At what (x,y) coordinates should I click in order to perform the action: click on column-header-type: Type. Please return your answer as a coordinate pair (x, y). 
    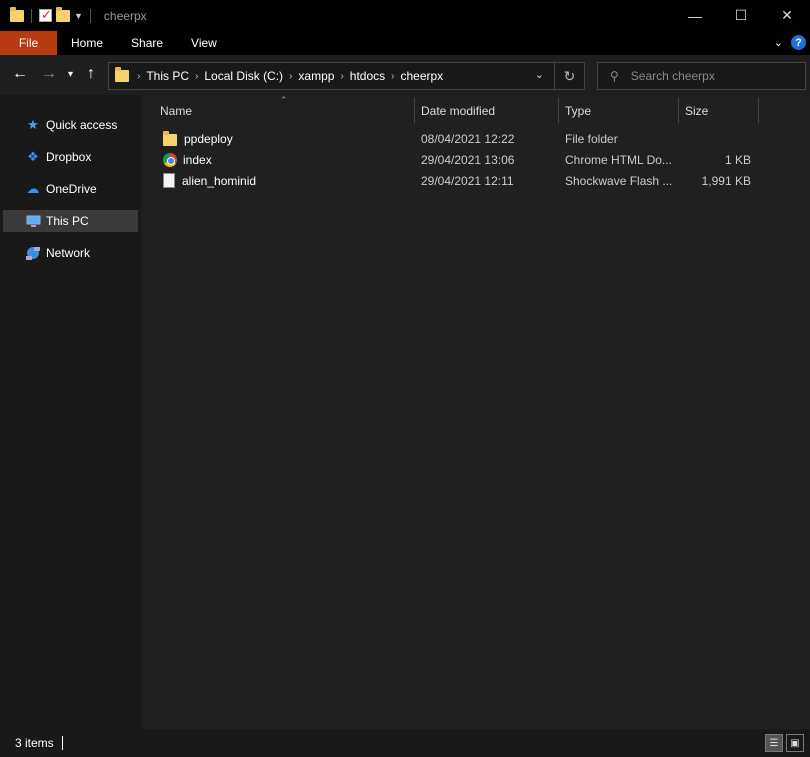
    Looking at the image, I should click on (618, 110).